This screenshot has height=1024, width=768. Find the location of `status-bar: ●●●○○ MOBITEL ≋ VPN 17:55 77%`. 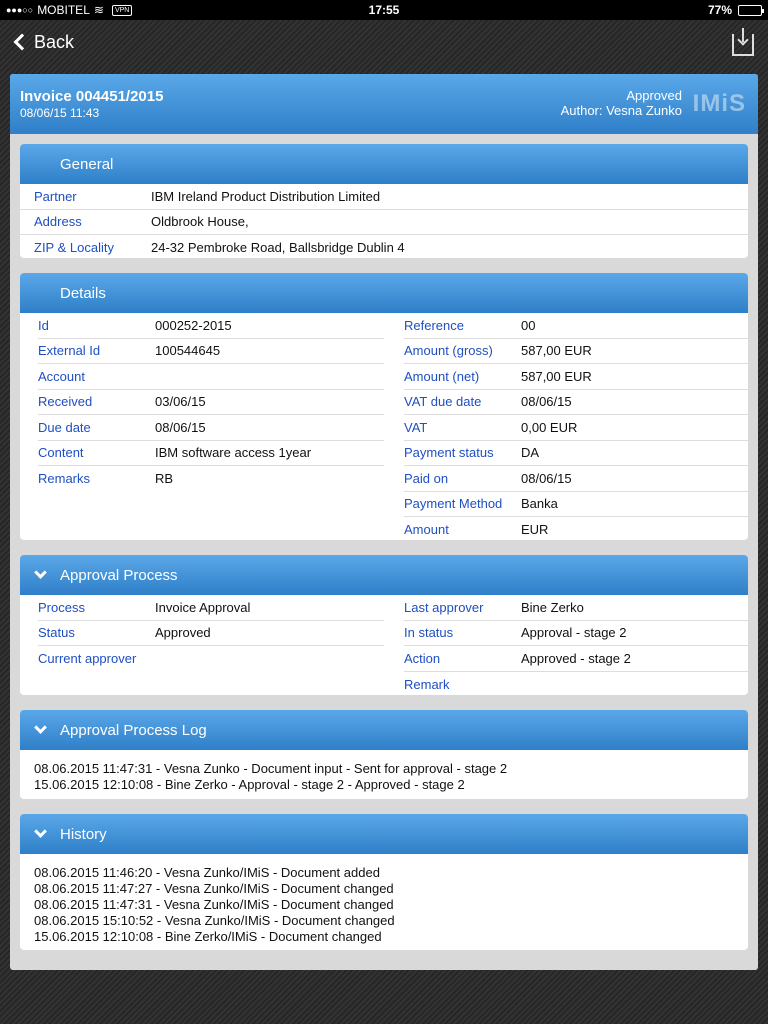

status-bar: ●●●○○ MOBITEL ≋ VPN 17:55 77% is located at coordinates (384, 10).